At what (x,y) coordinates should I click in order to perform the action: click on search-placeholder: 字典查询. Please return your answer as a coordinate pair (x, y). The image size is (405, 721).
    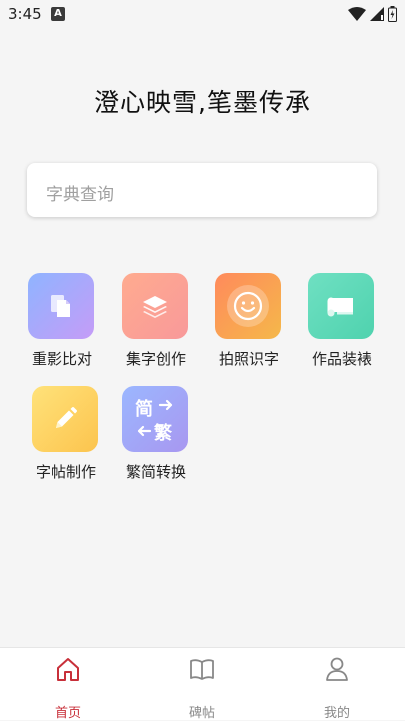
    Looking at the image, I should click on (80, 195).